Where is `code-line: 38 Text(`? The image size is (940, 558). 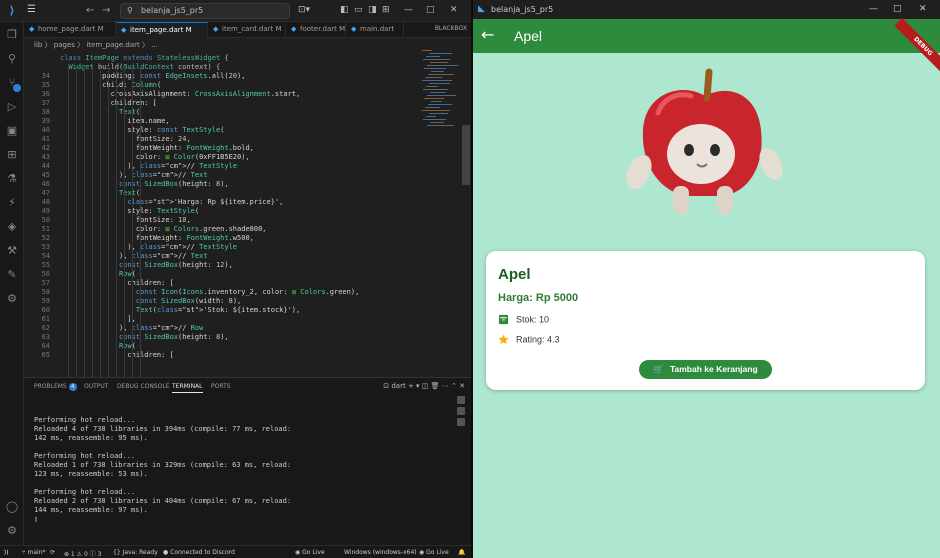
code-line: 38 Text( is located at coordinates (232, 112).